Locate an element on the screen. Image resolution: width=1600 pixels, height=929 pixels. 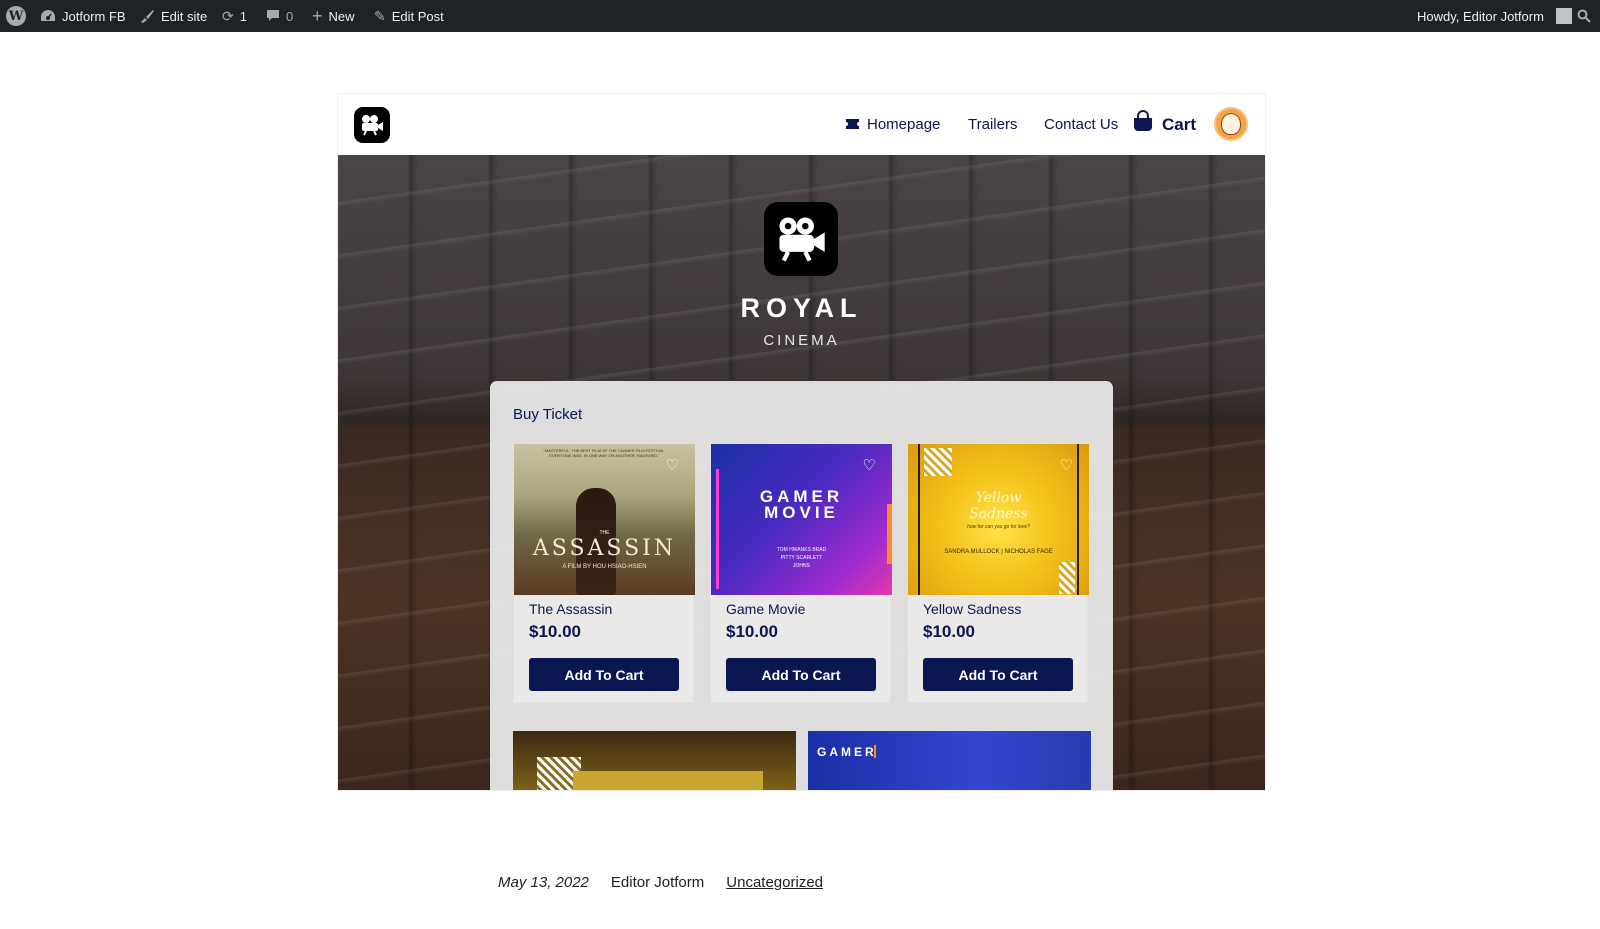
site-name-label: Jotform FB is located at coordinates (94, 16).